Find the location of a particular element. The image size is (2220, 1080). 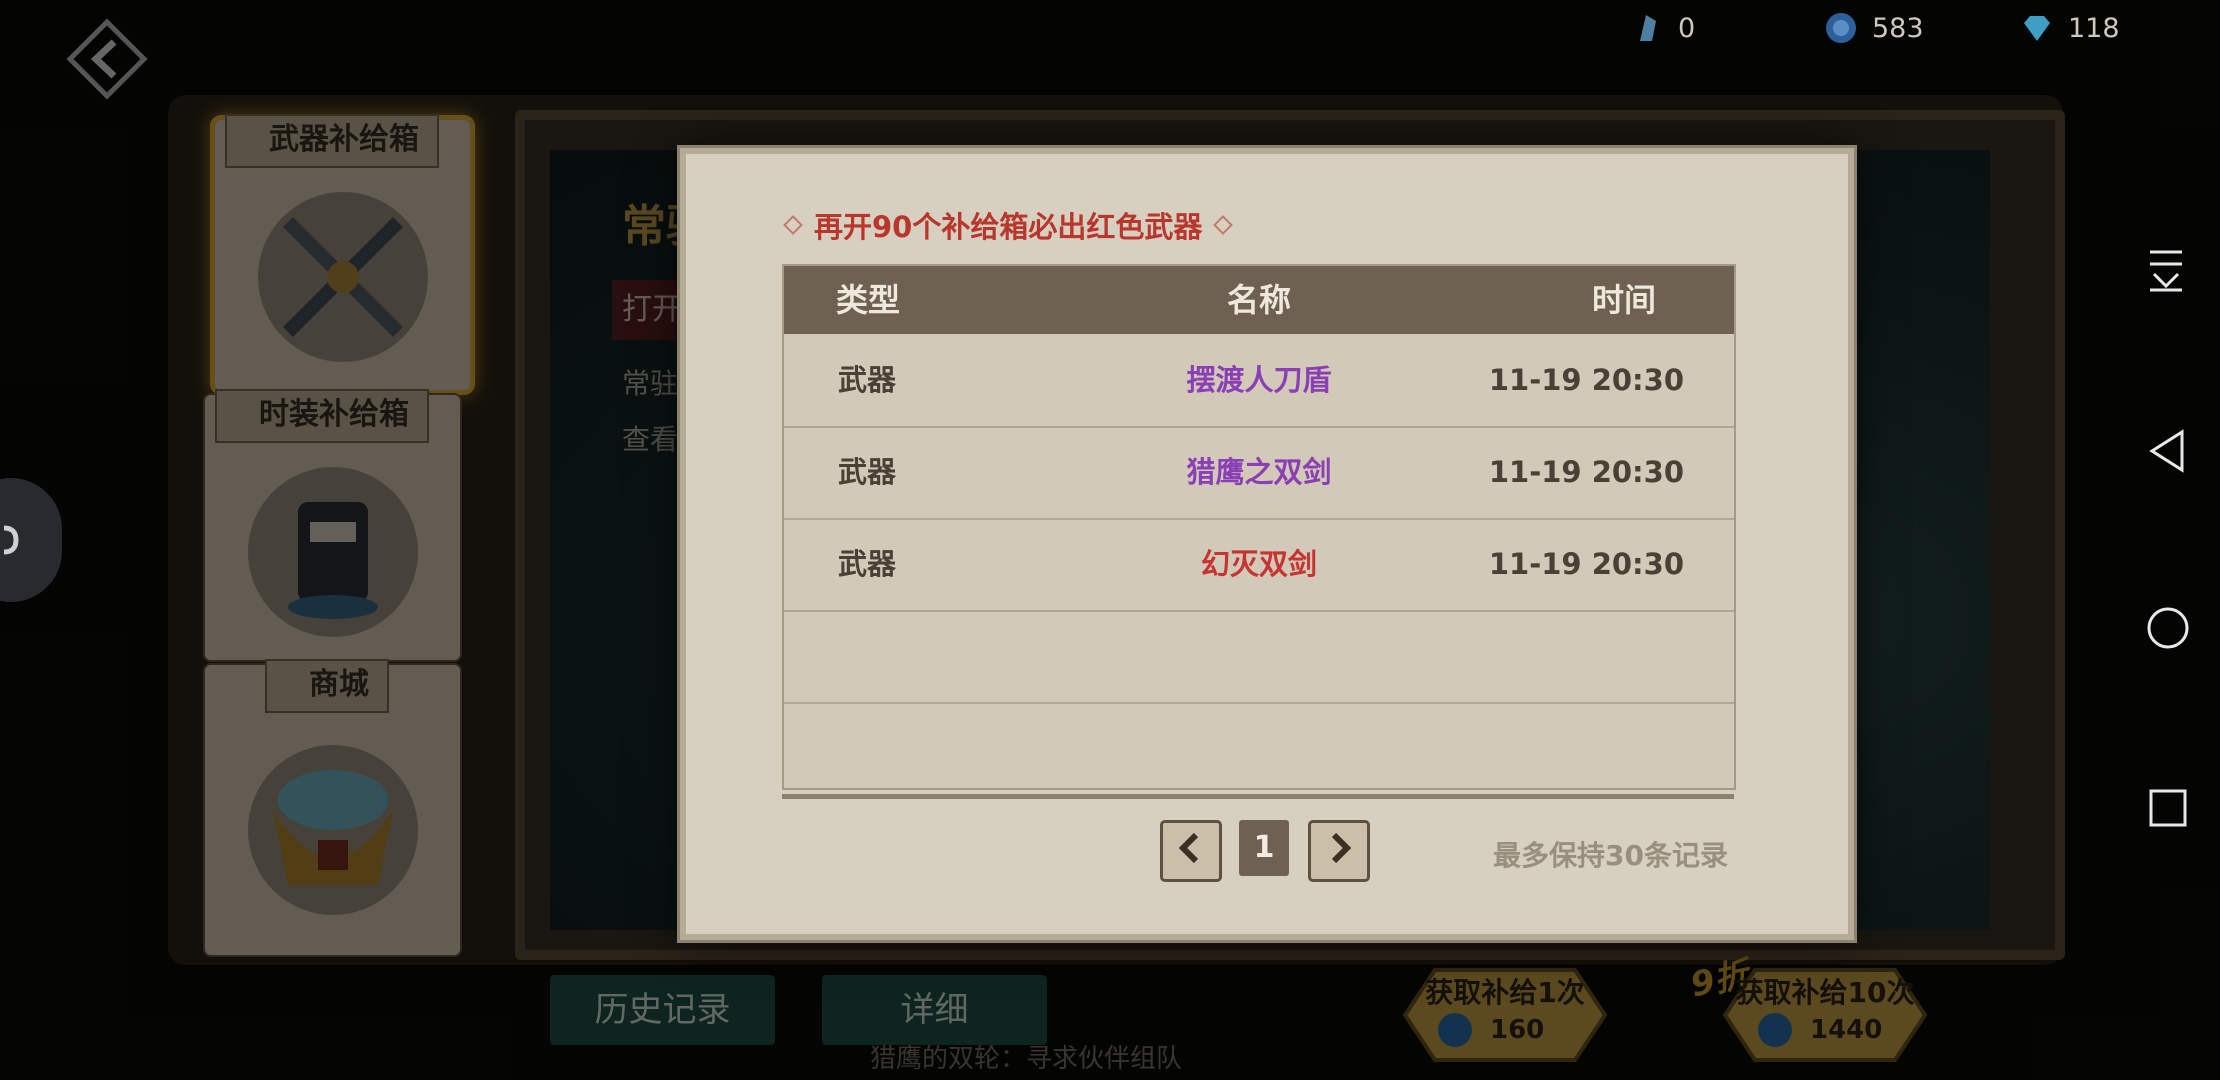

page-number: 1 is located at coordinates (1264, 848).